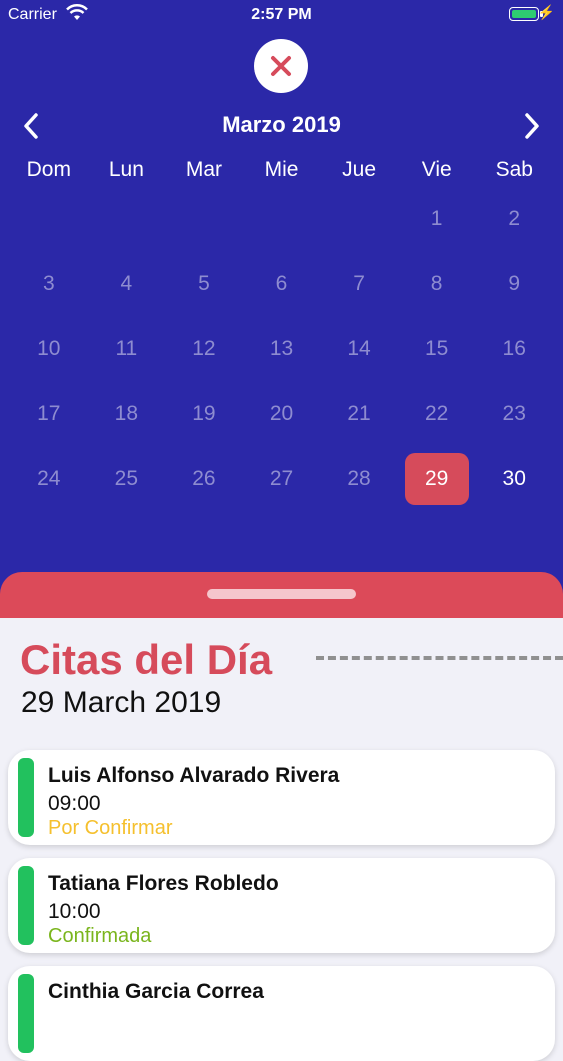  Describe the element at coordinates (359, 478) in the screenshot. I see `calendar-day: 28` at that location.